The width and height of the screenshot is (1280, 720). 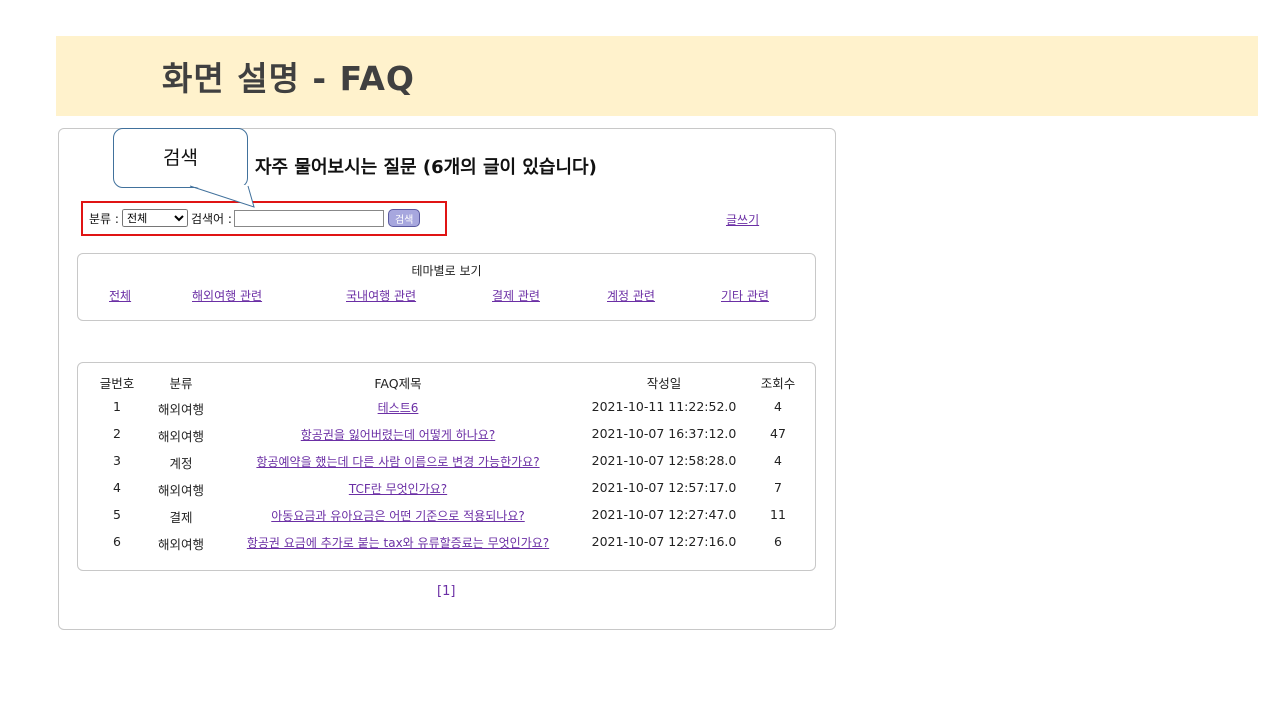 I want to click on theme-filter-title: 테마별로 보기, so click(x=446, y=271).